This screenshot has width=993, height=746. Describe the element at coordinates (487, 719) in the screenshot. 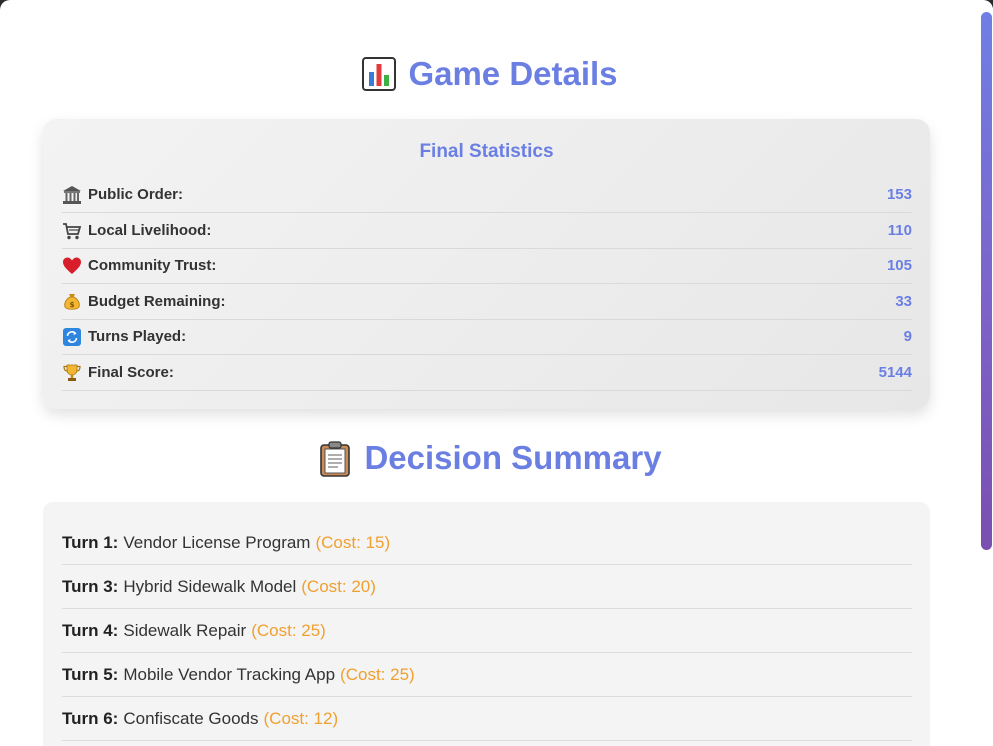

I see `decision-row: Turn 6: Confiscate Goods (Cost: 12)` at that location.